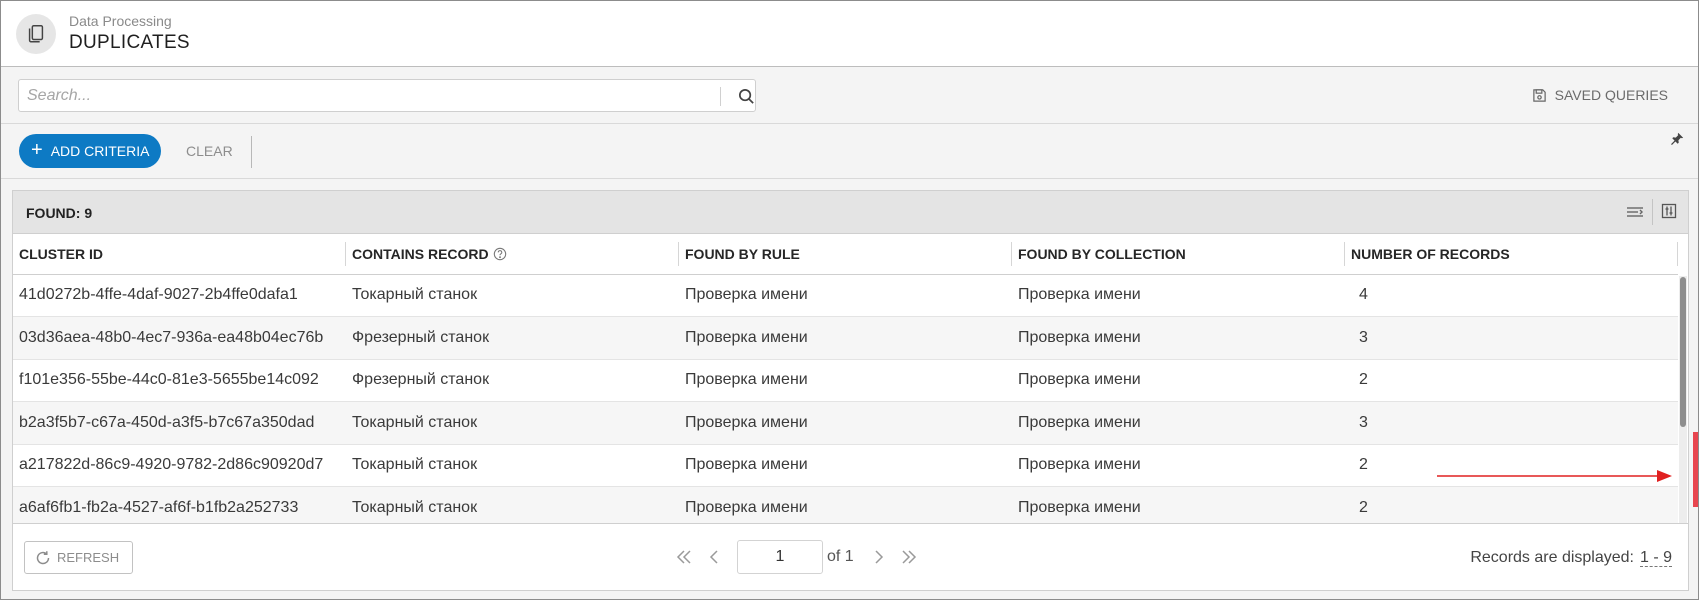 The width and height of the screenshot is (1699, 600). I want to click on search-divider, so click(720, 96).